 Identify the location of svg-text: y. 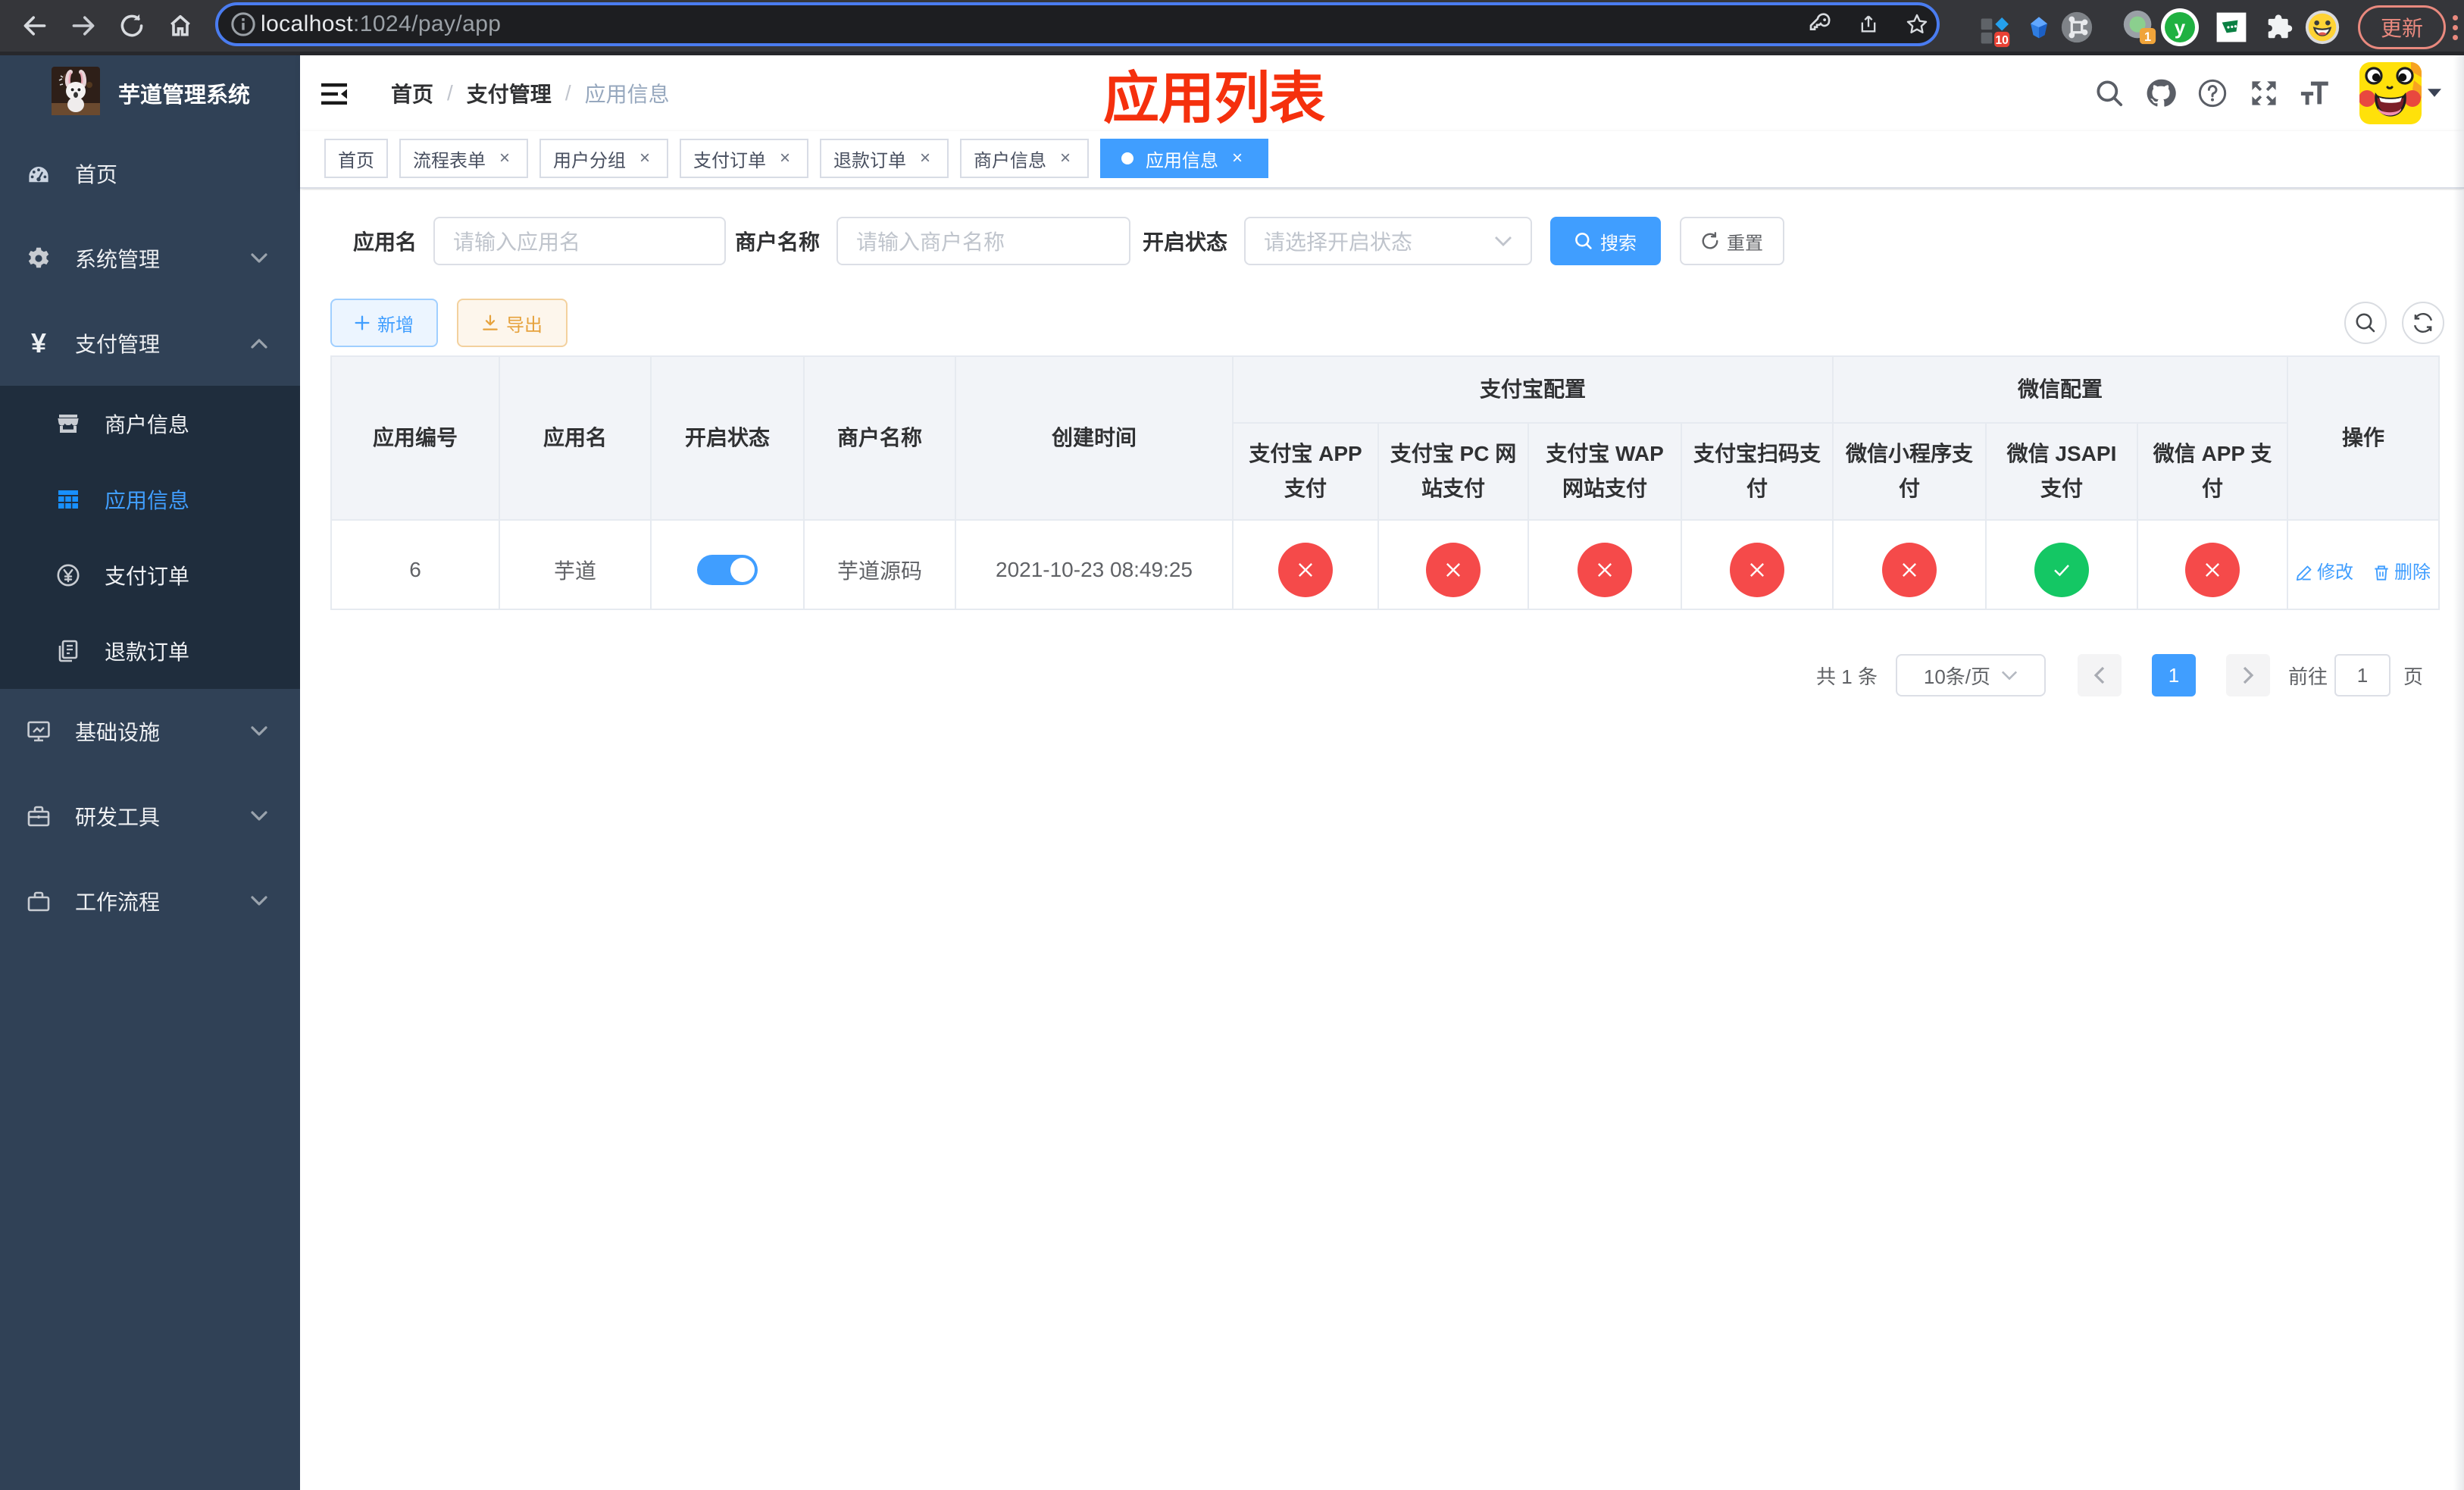
(2180, 28).